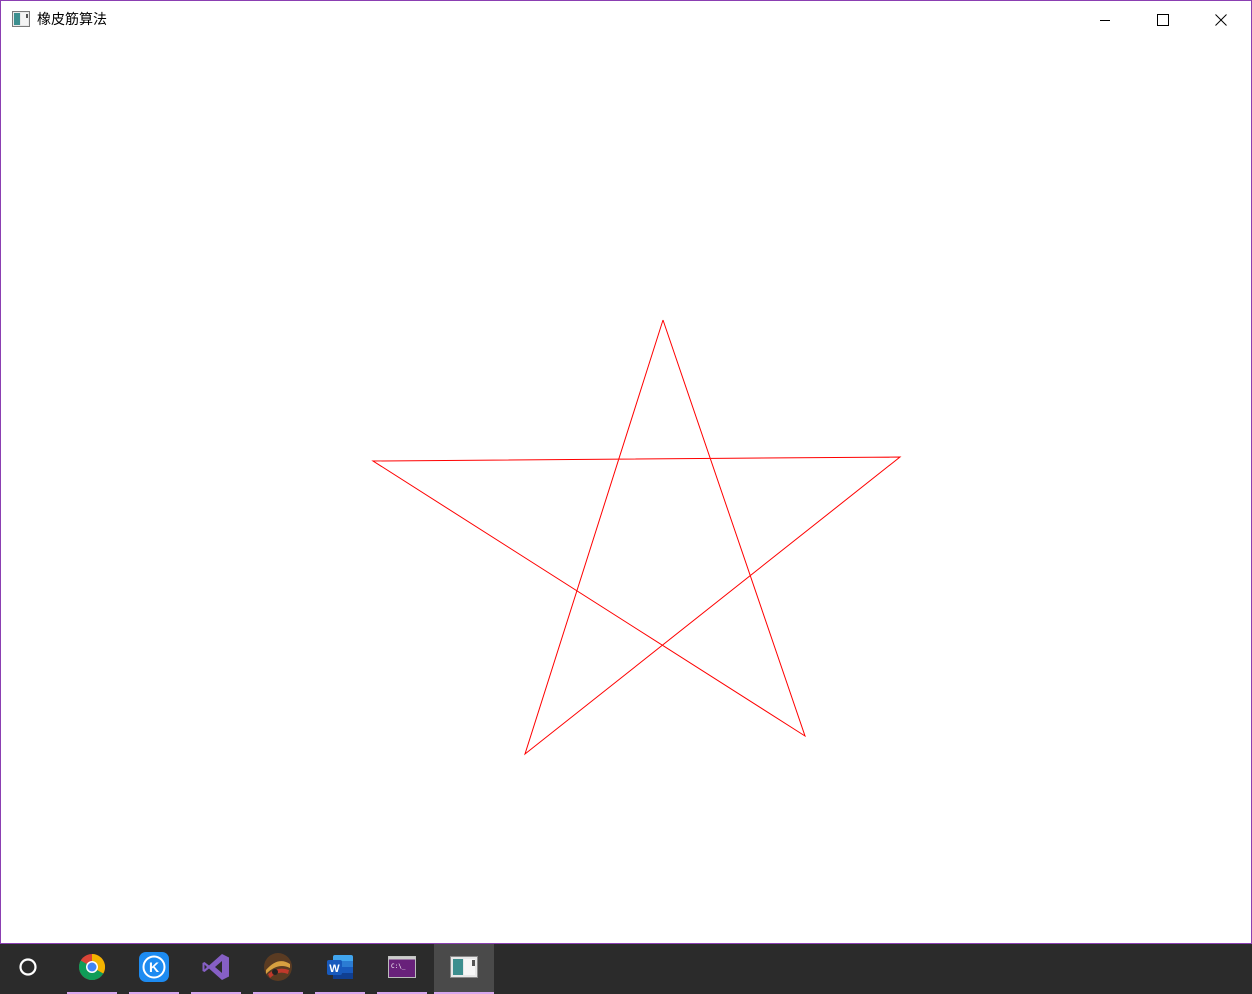 The height and width of the screenshot is (994, 1252). I want to click on window-title: 橡皮筋算法, so click(72, 20).